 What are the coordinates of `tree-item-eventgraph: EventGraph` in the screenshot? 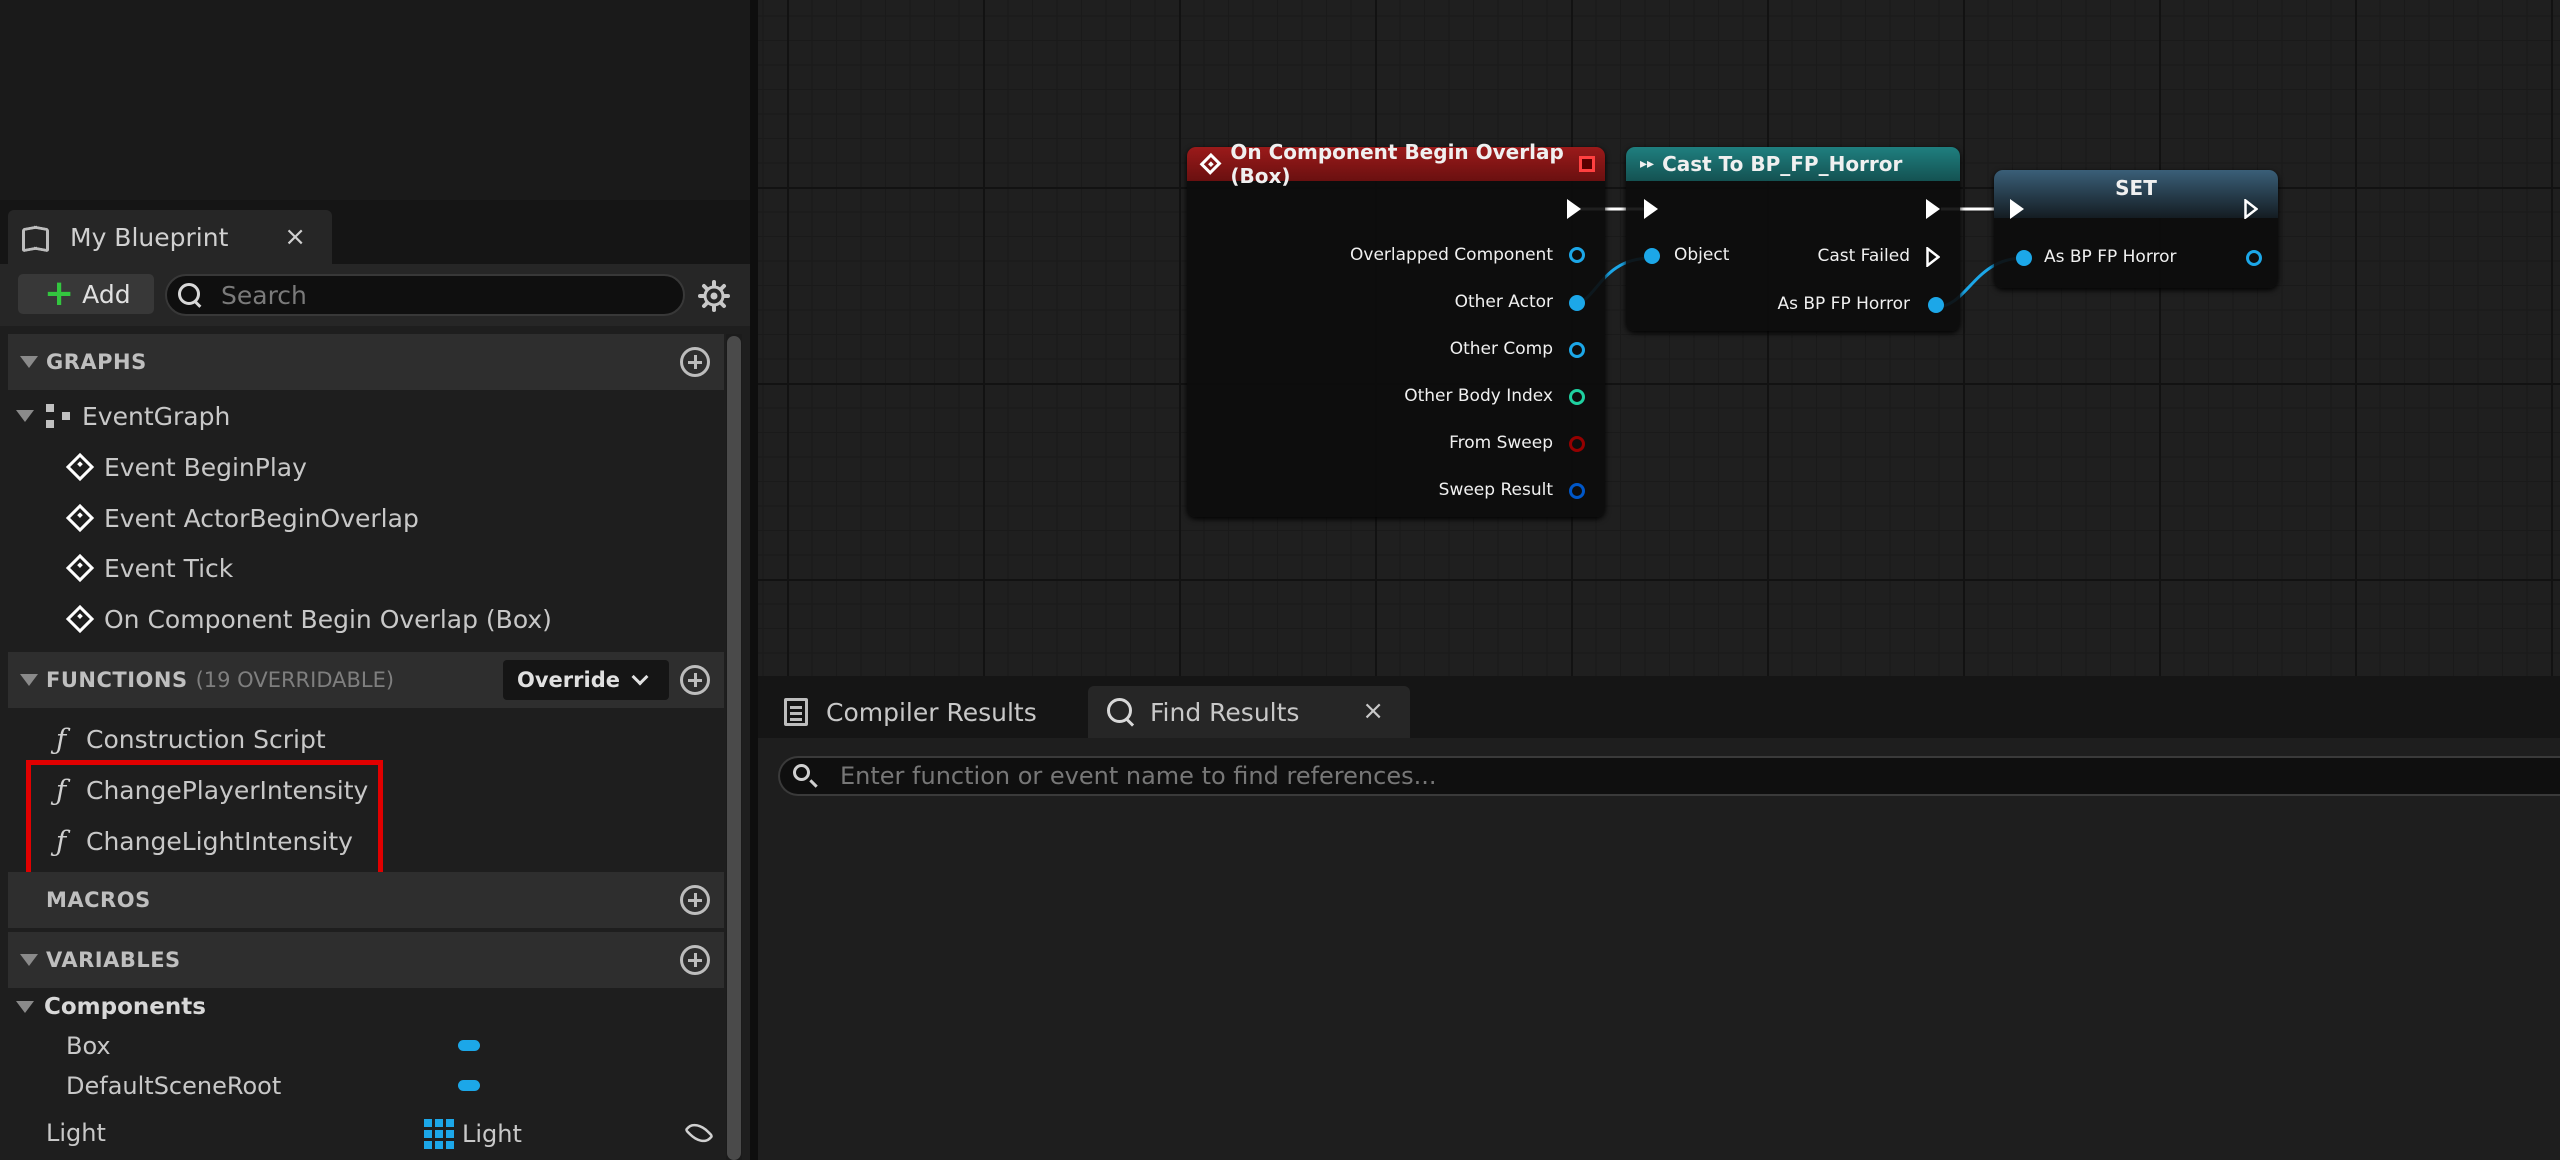 It's located at (123, 416).